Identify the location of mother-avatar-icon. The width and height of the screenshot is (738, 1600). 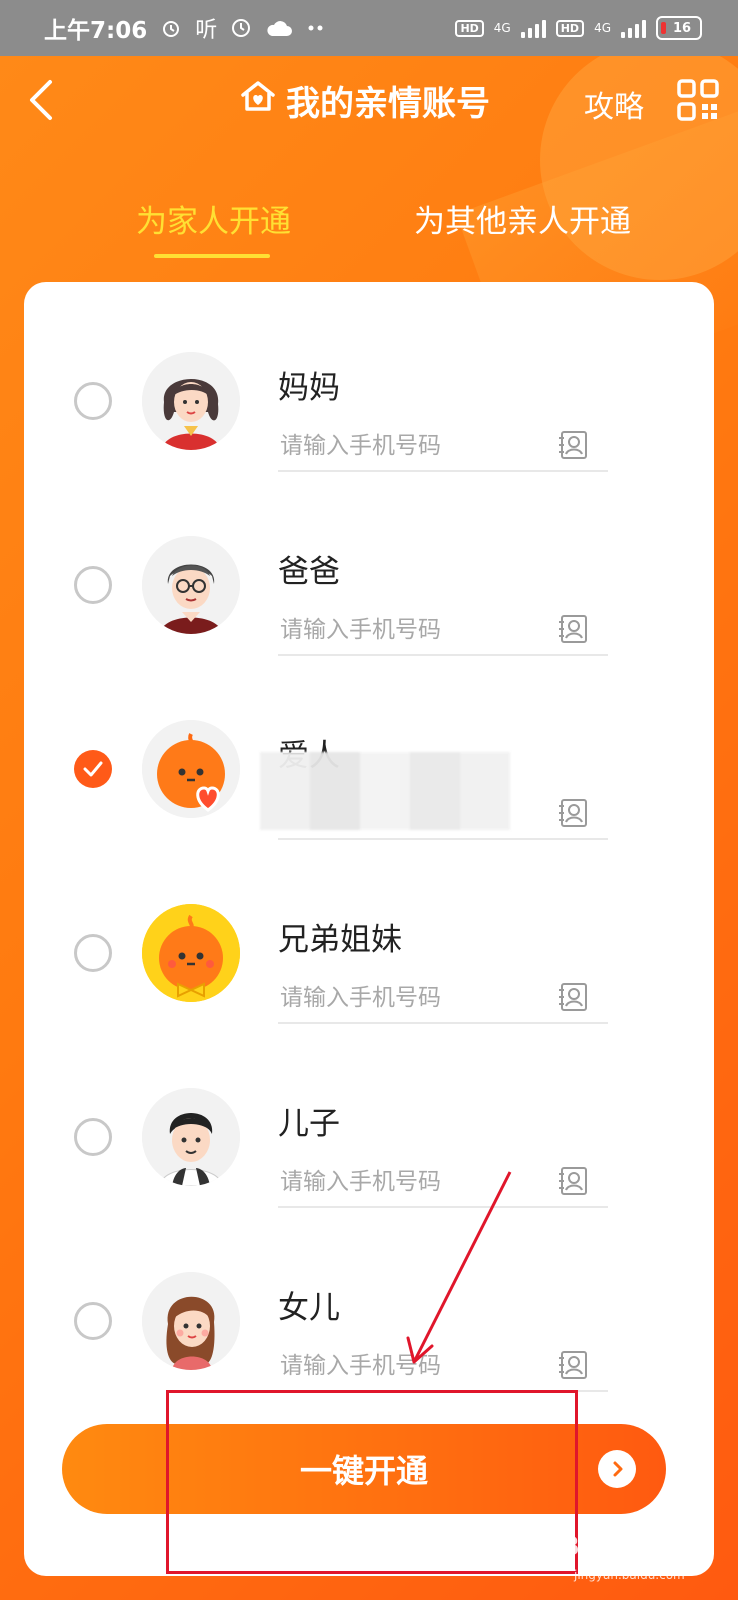
(191, 401).